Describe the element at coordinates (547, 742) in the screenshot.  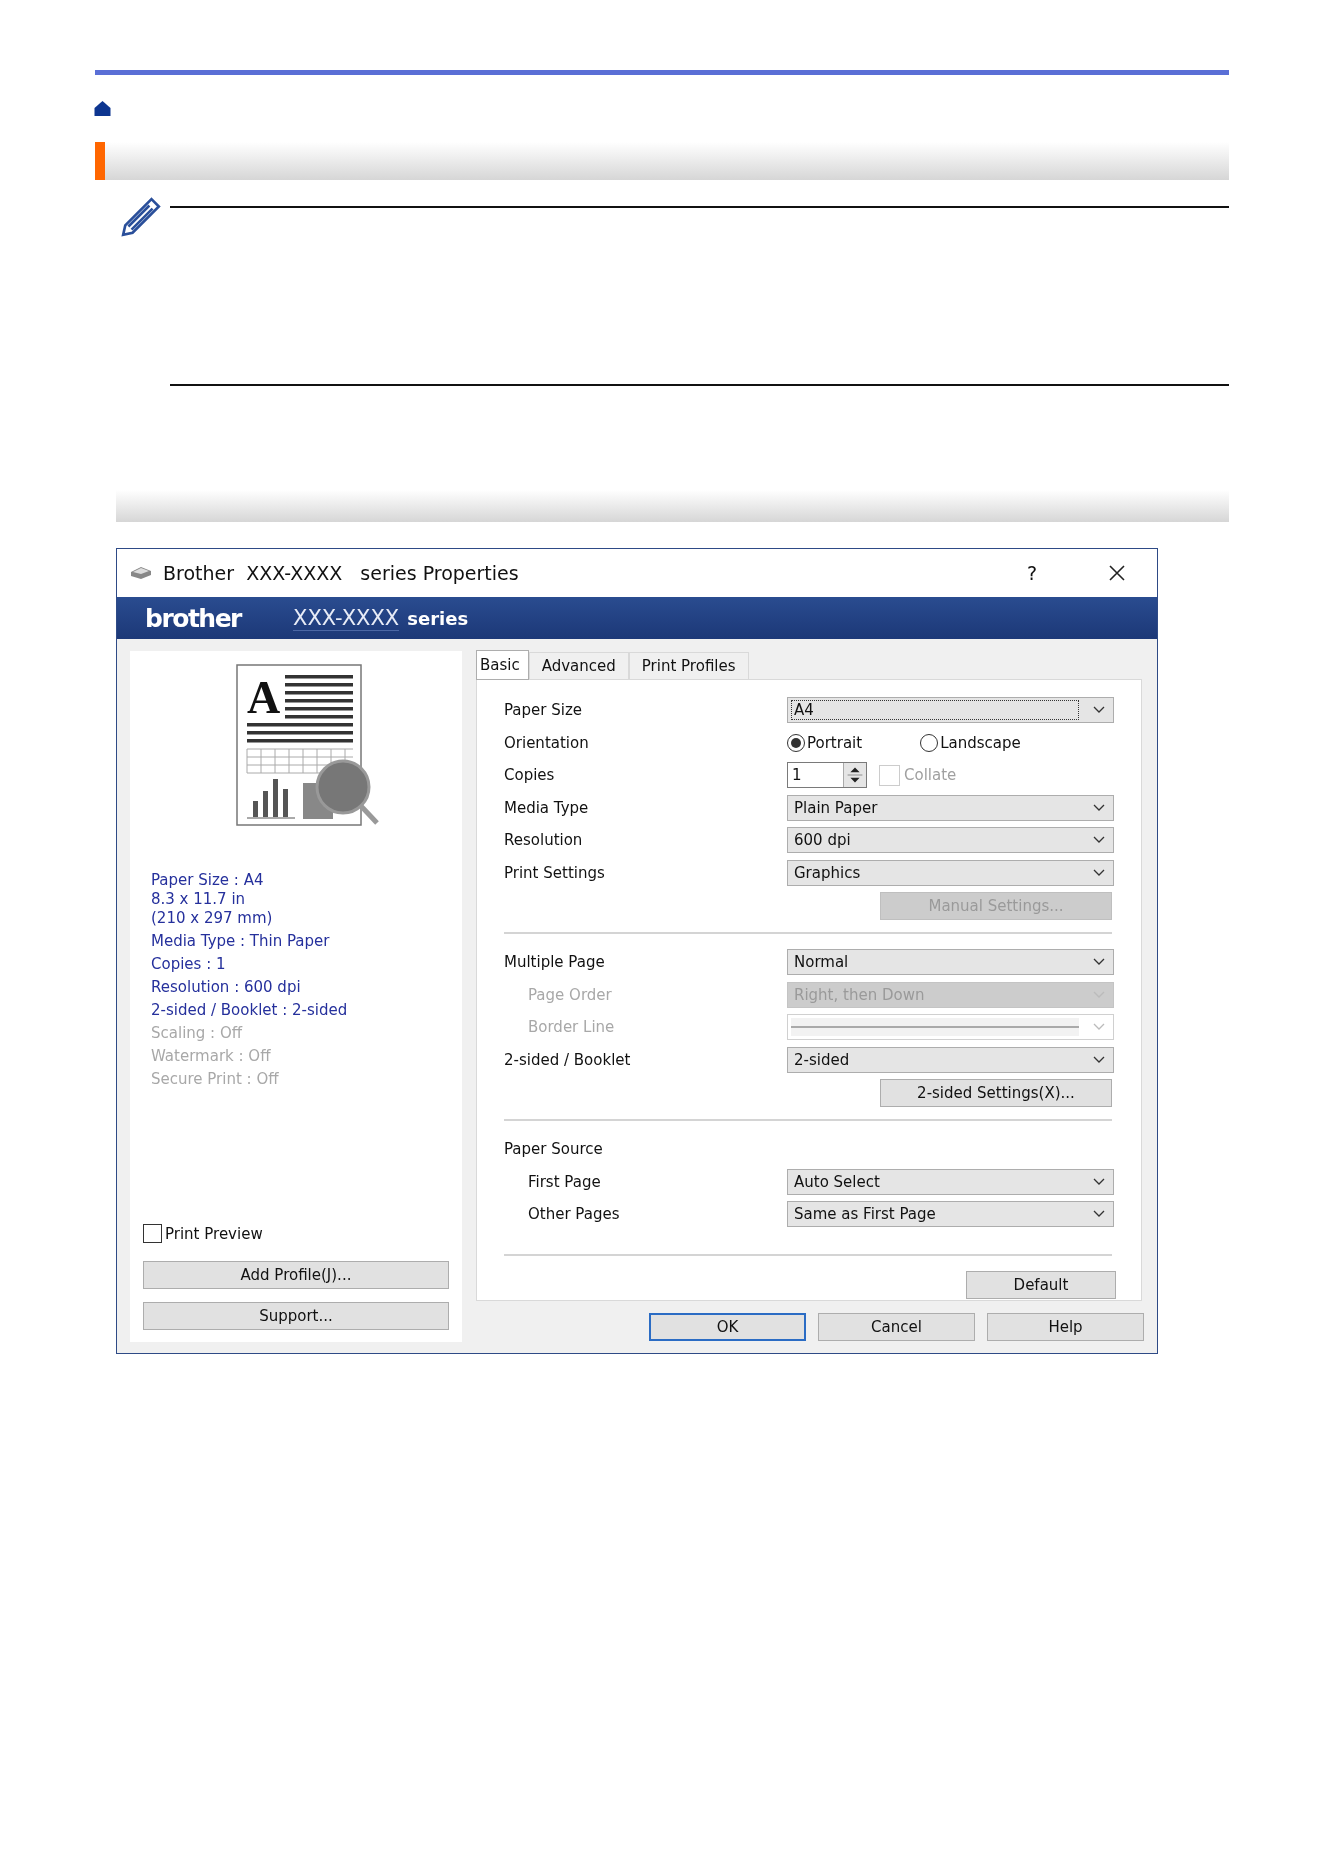
I see `field-label: Orientation` at that location.